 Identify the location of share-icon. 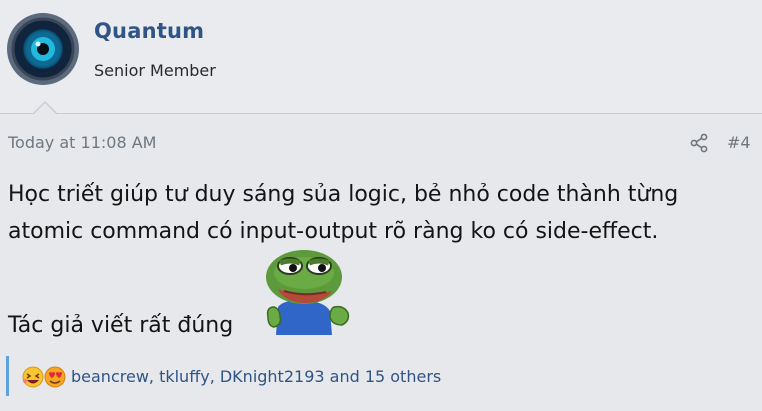
(699, 143).